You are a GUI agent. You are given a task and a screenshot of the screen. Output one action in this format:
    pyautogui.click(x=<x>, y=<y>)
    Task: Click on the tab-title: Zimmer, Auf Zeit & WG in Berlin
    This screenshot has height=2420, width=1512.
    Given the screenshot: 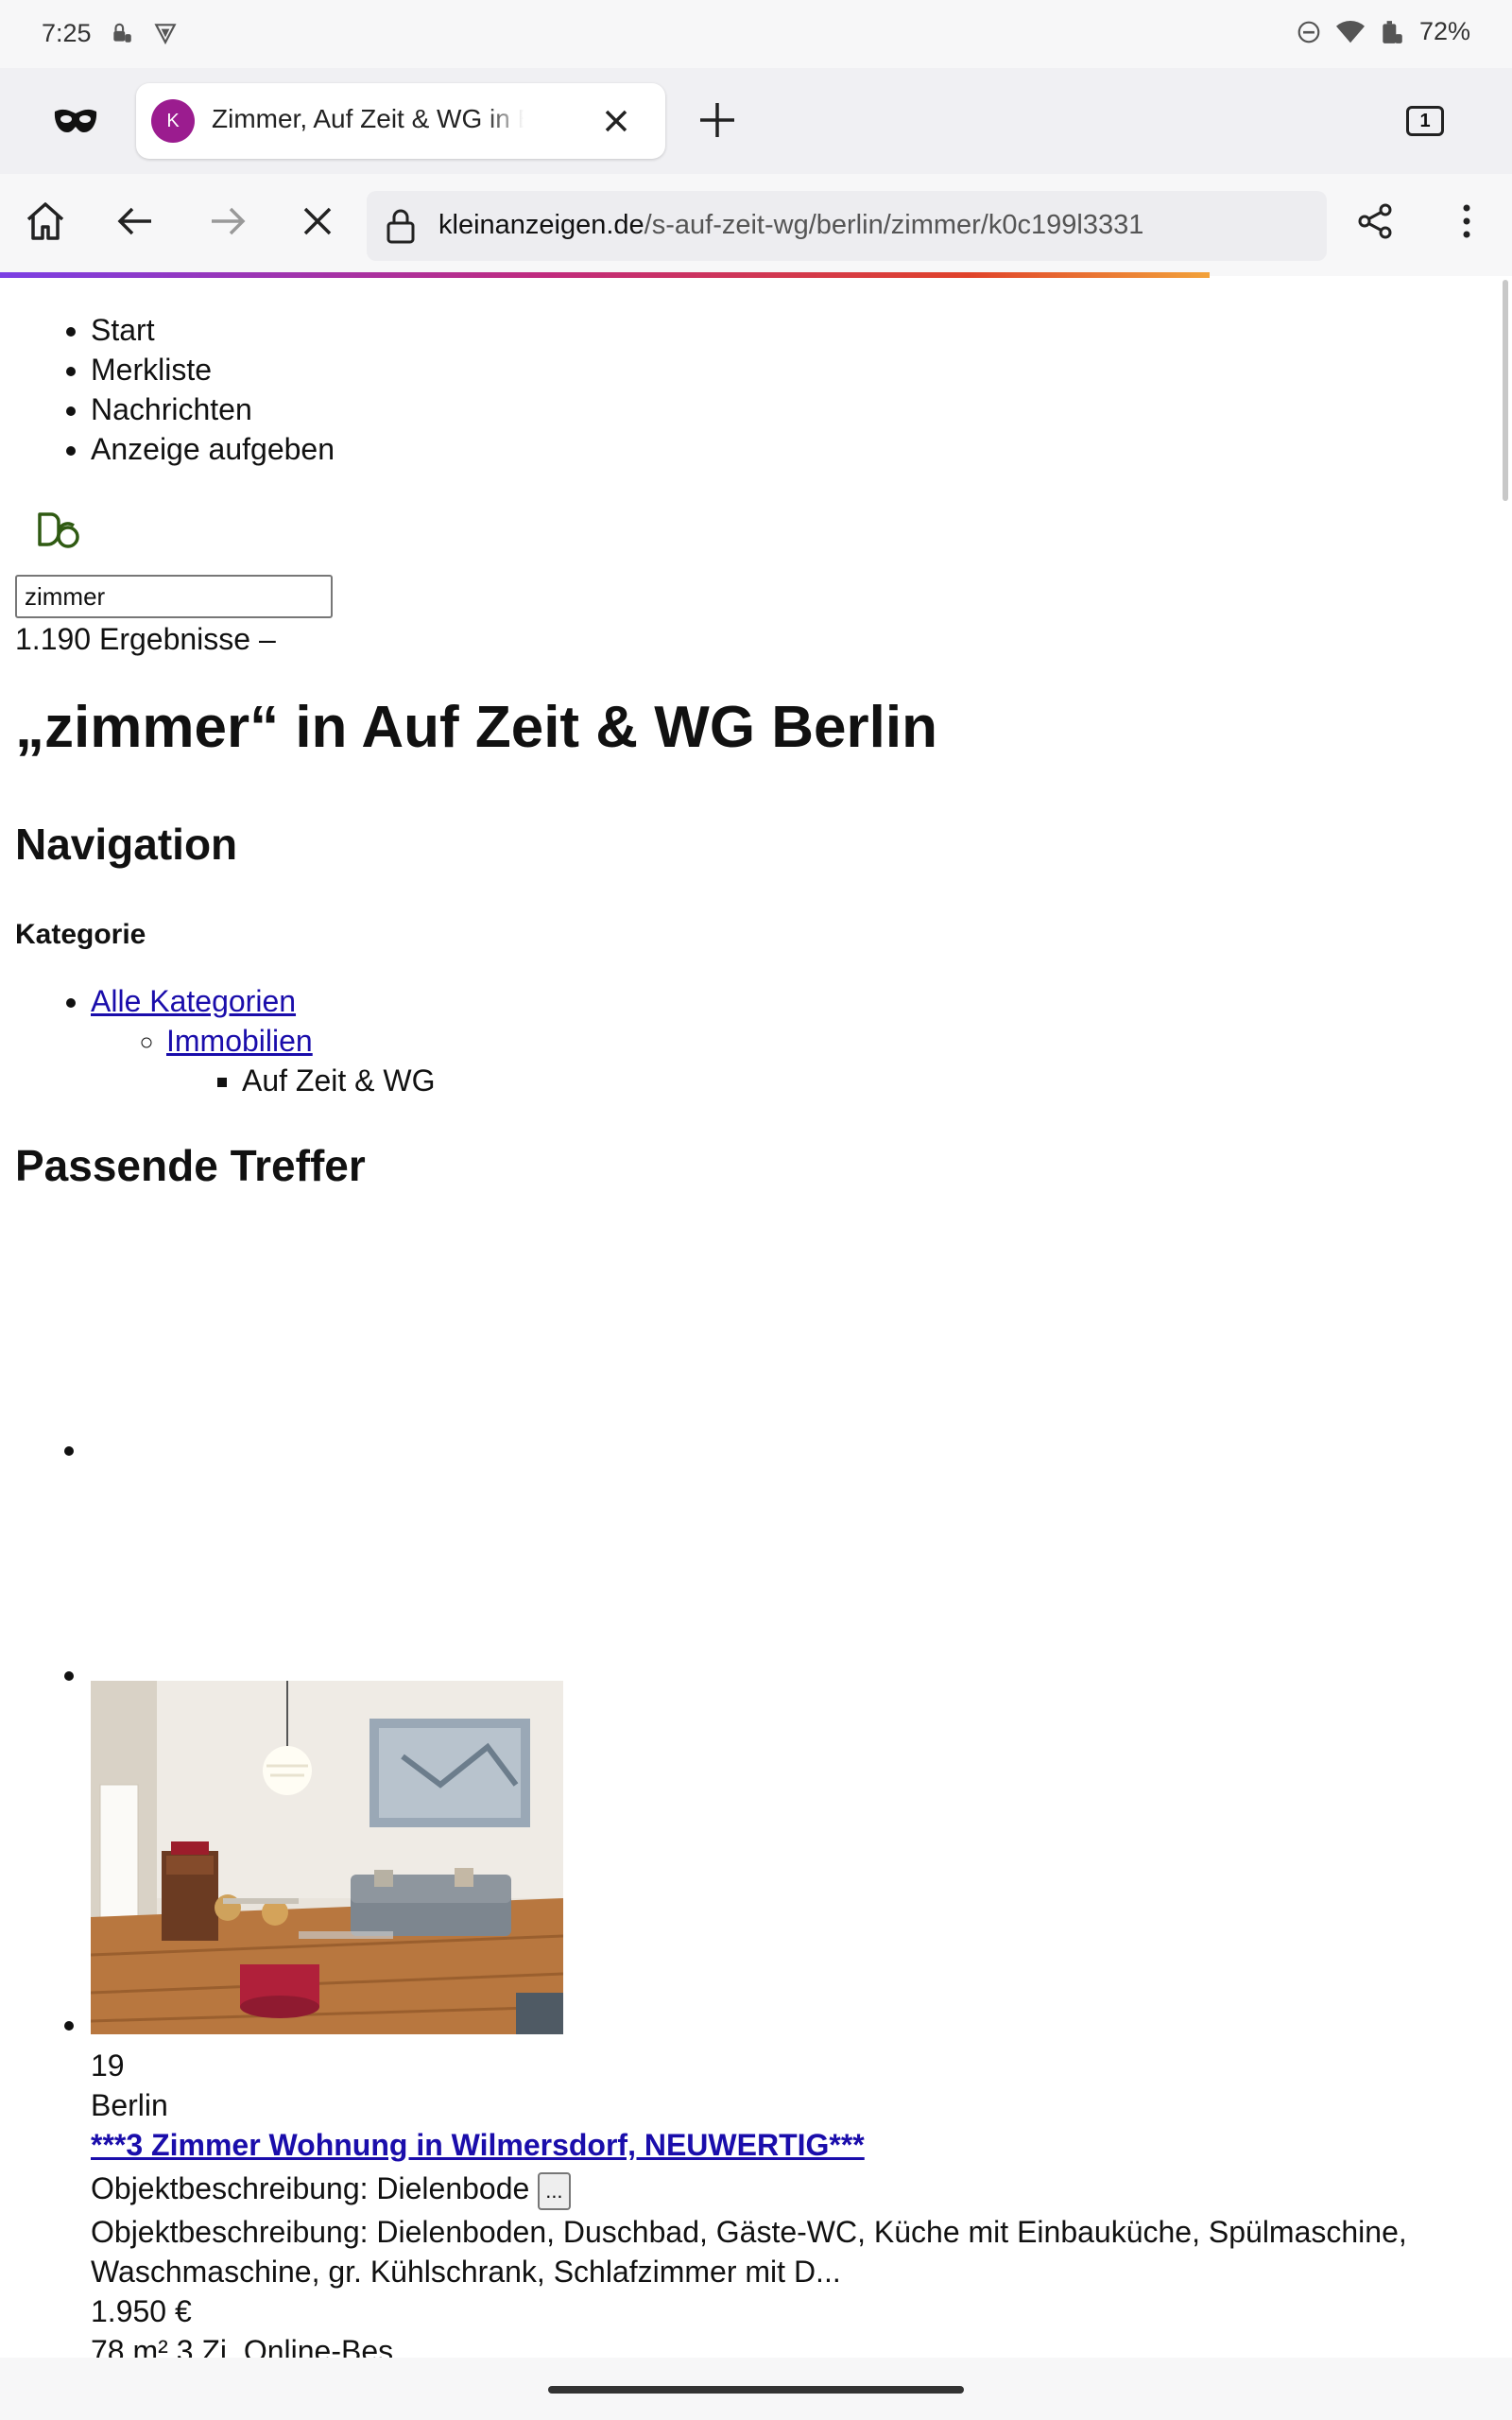 What is the action you would take?
    pyautogui.click(x=368, y=119)
    